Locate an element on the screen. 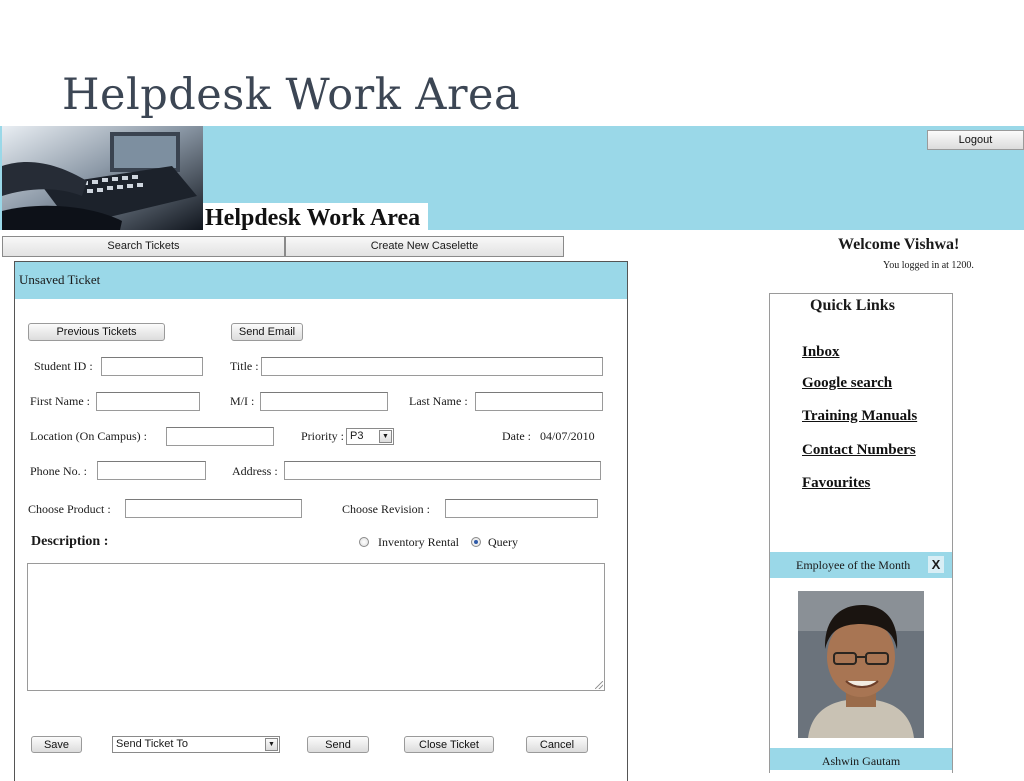 The height and width of the screenshot is (781, 1024). welcome-message: Welcome Vishwa! is located at coordinates (899, 244).